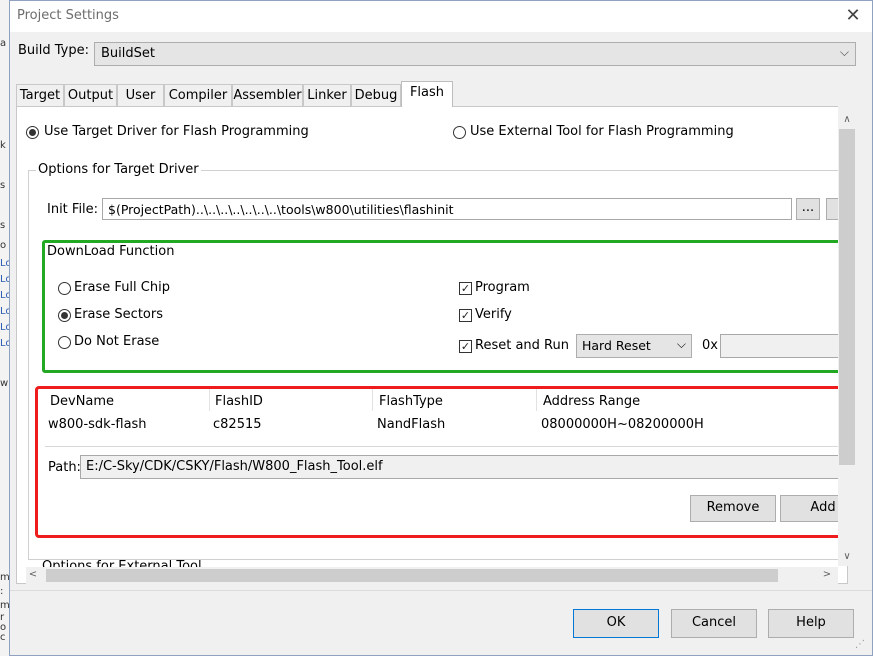  What do you see at coordinates (4, 383) in the screenshot?
I see `background-text: w` at bounding box center [4, 383].